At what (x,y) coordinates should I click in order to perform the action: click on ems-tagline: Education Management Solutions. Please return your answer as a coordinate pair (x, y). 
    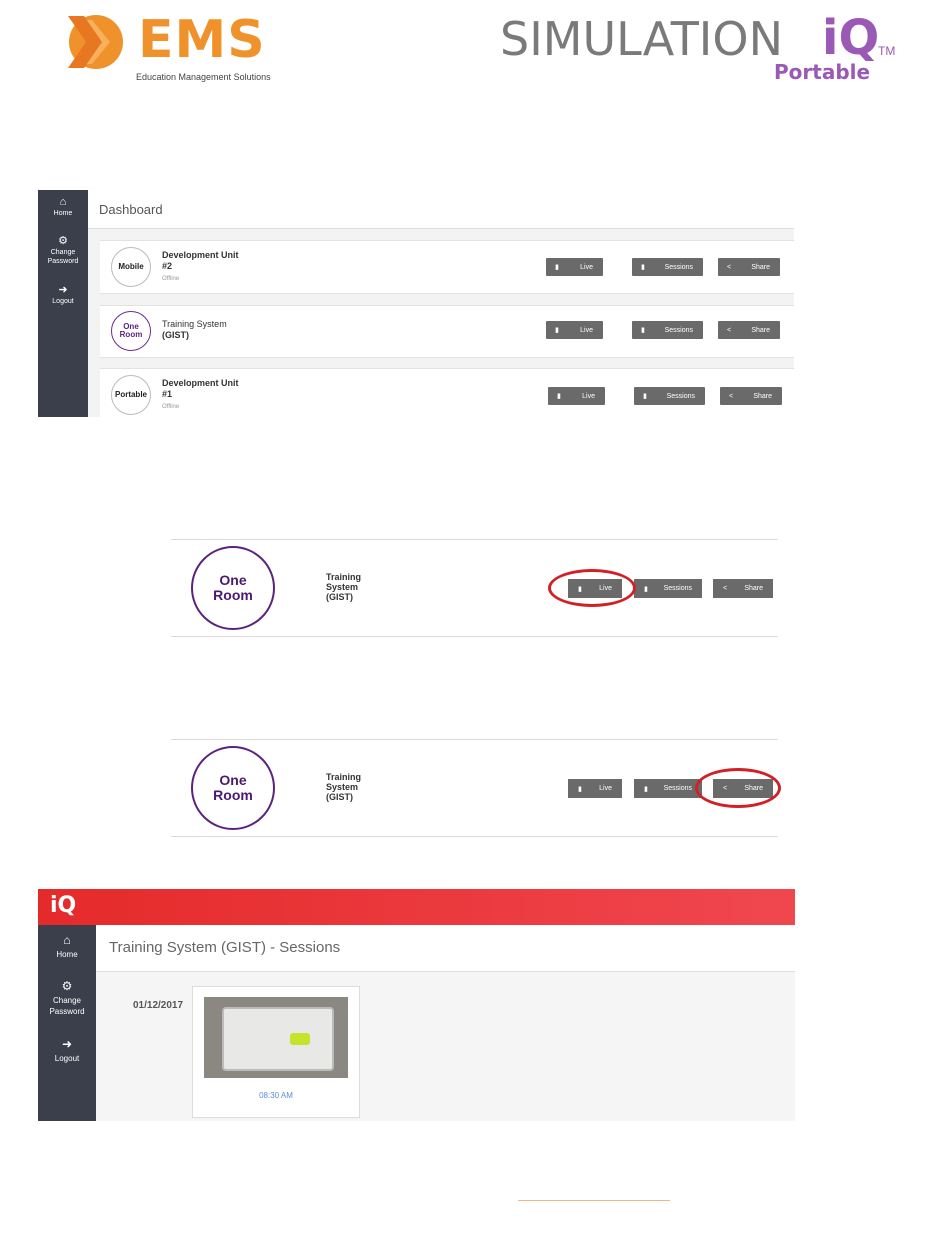
    Looking at the image, I should click on (203, 77).